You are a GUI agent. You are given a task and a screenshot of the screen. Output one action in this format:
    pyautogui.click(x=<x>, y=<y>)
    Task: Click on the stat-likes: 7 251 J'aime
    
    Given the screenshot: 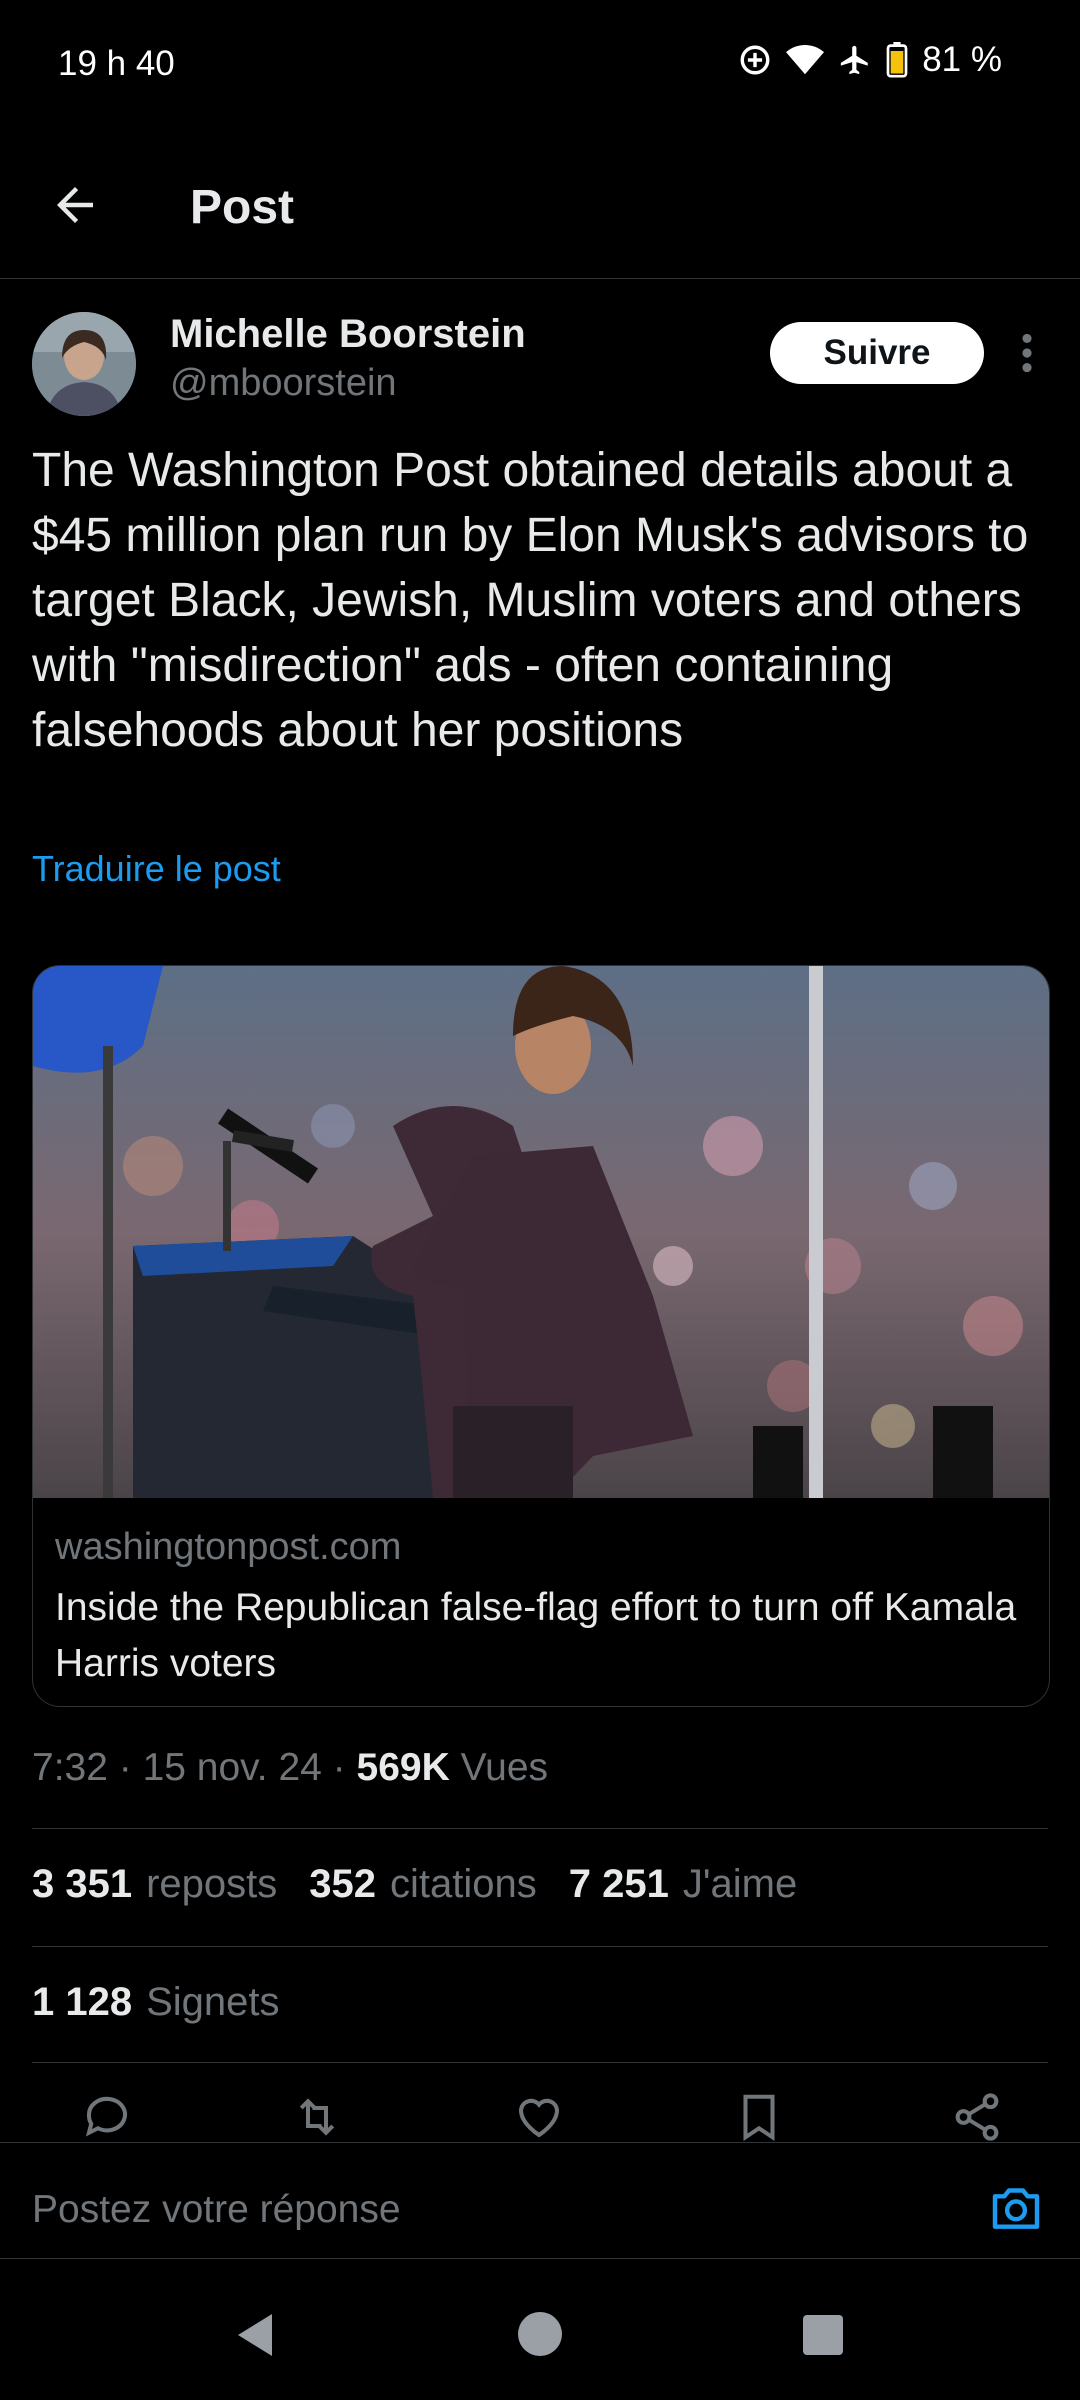 What is the action you would take?
    pyautogui.click(x=683, y=1884)
    